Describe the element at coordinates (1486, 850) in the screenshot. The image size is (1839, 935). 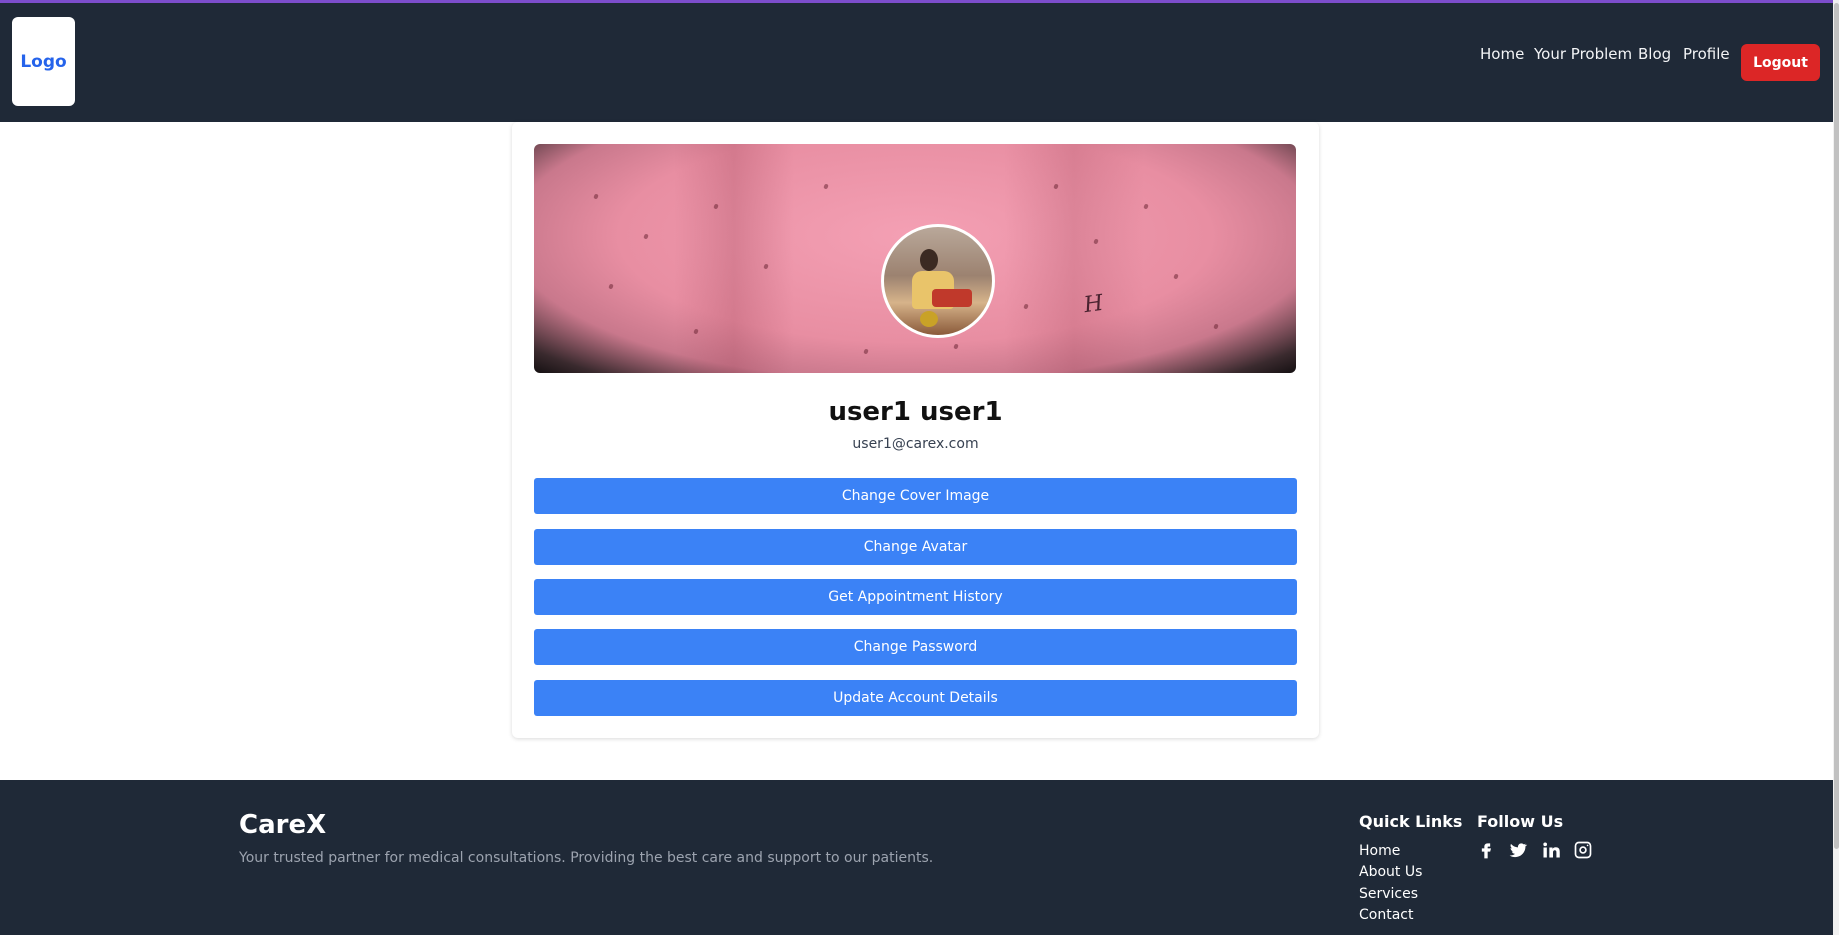
I see `facebook-icon` at that location.